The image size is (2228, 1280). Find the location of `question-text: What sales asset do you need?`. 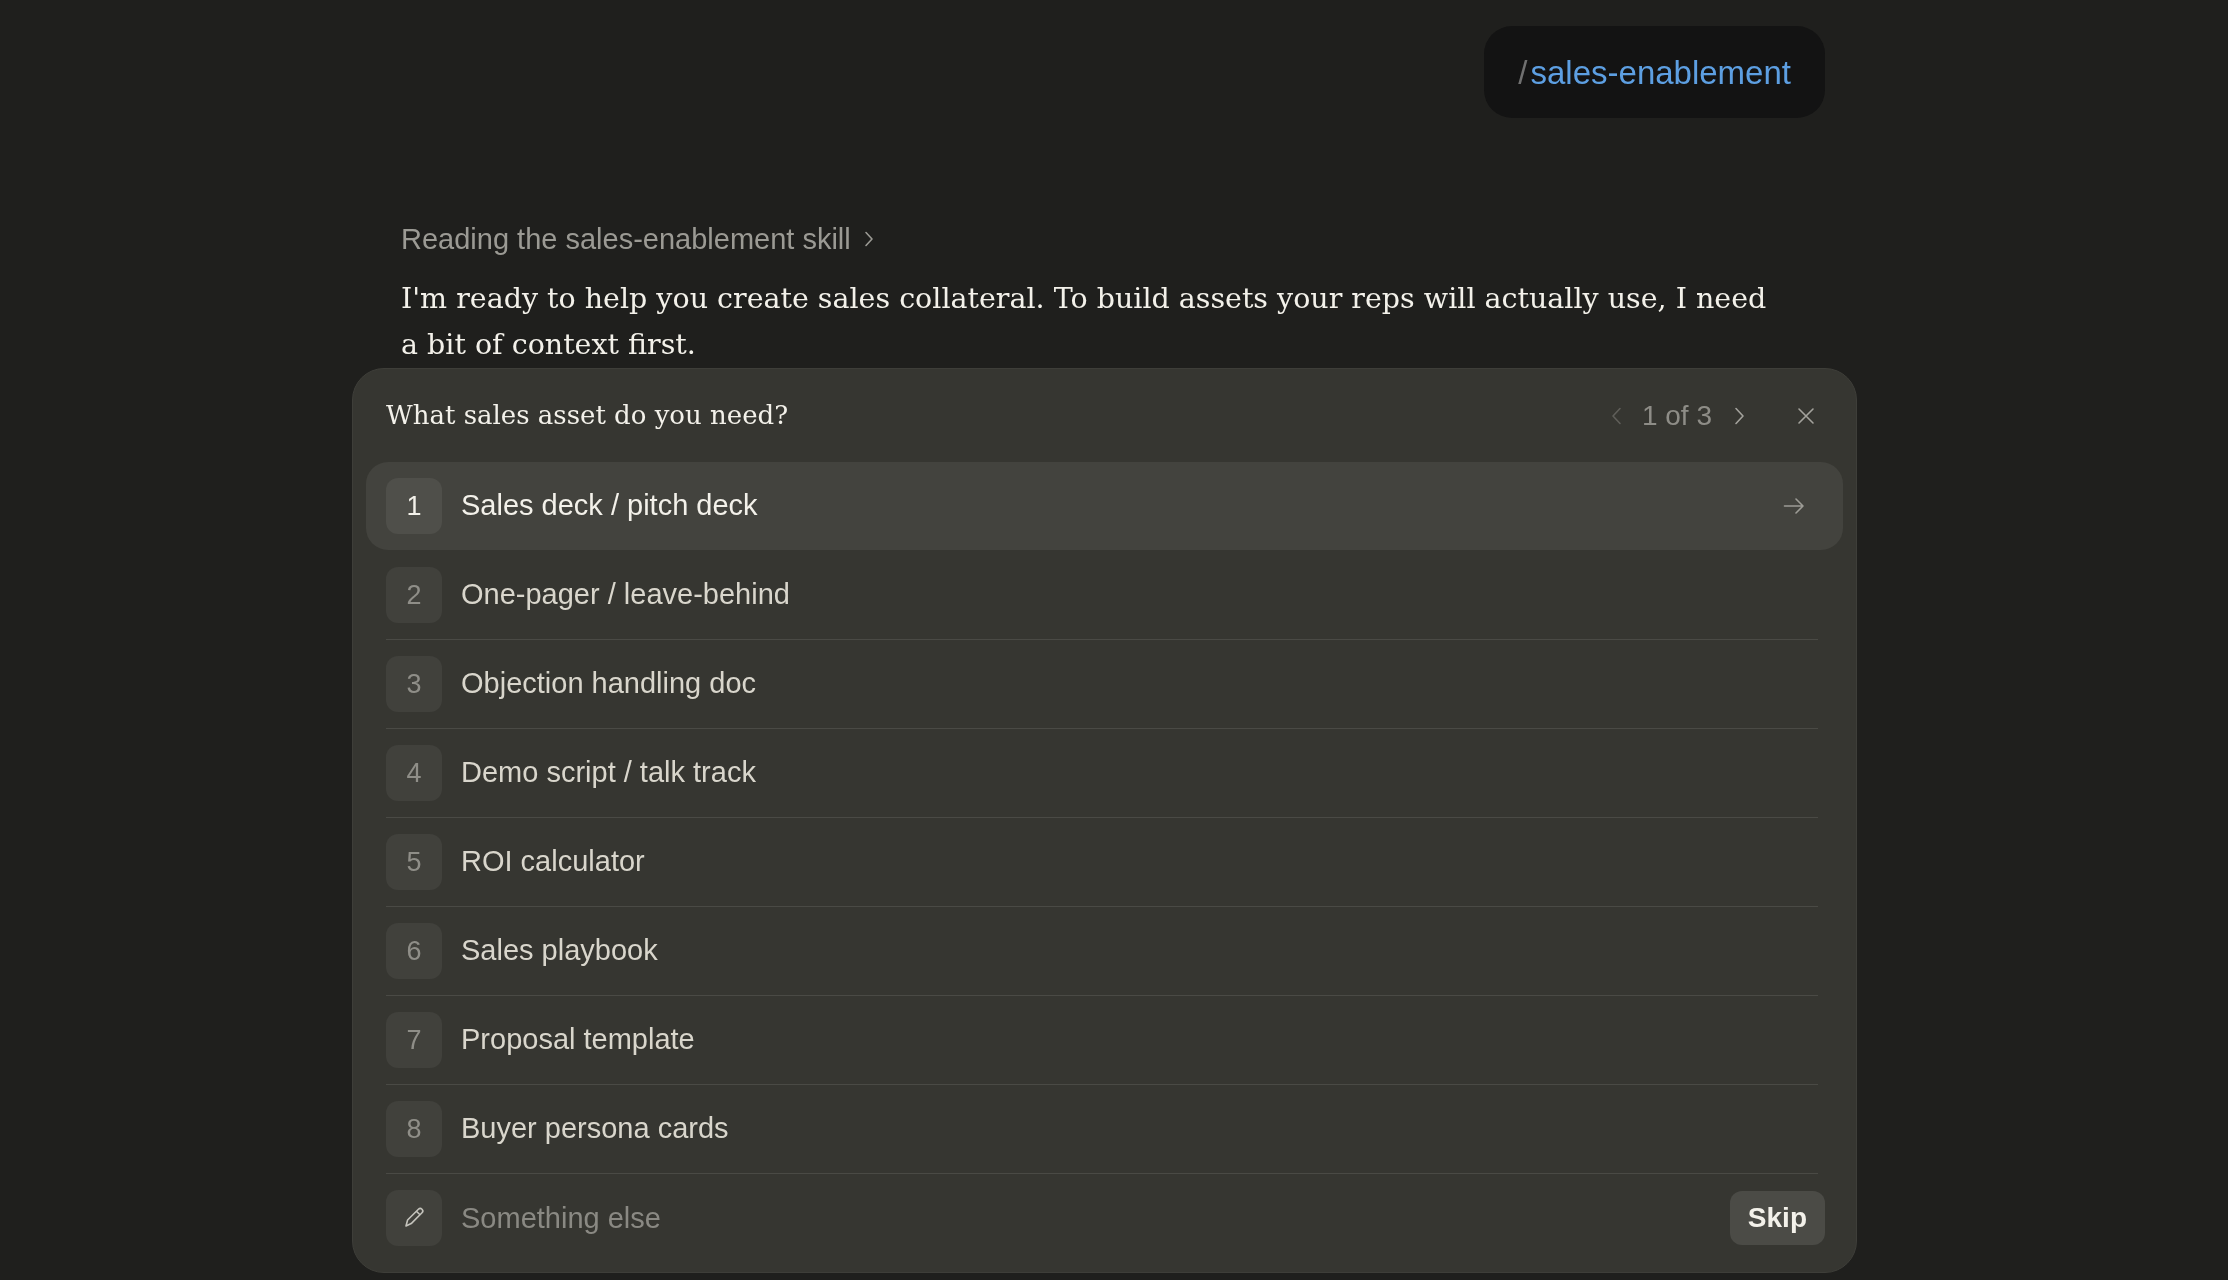

question-text: What sales asset do you need? is located at coordinates (587, 415).